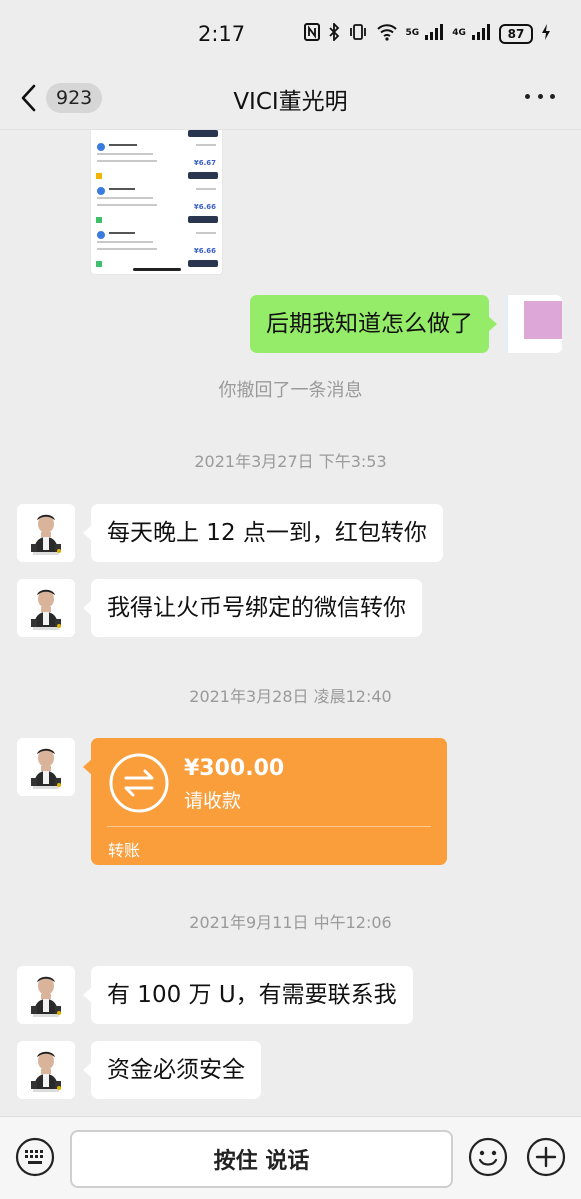  What do you see at coordinates (248, 995) in the screenshot?
I see `message-bubble: 有 100 万 U，有需要联系我` at bounding box center [248, 995].